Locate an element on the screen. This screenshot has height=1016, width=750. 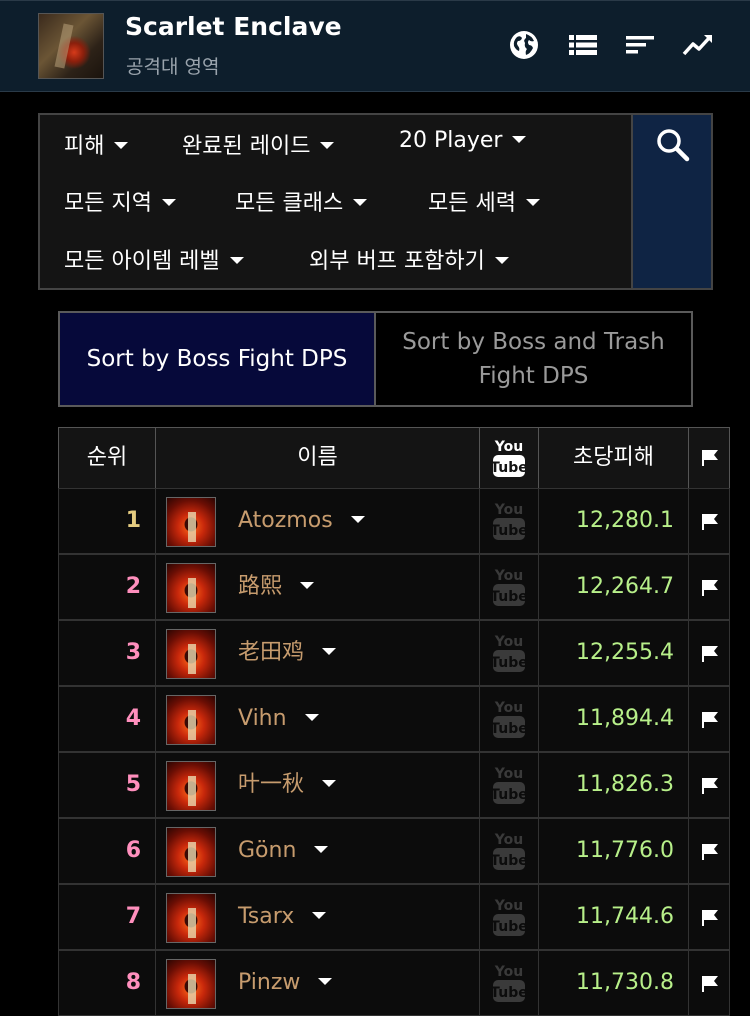
player-cell: Tsarx is located at coordinates (317, 917).